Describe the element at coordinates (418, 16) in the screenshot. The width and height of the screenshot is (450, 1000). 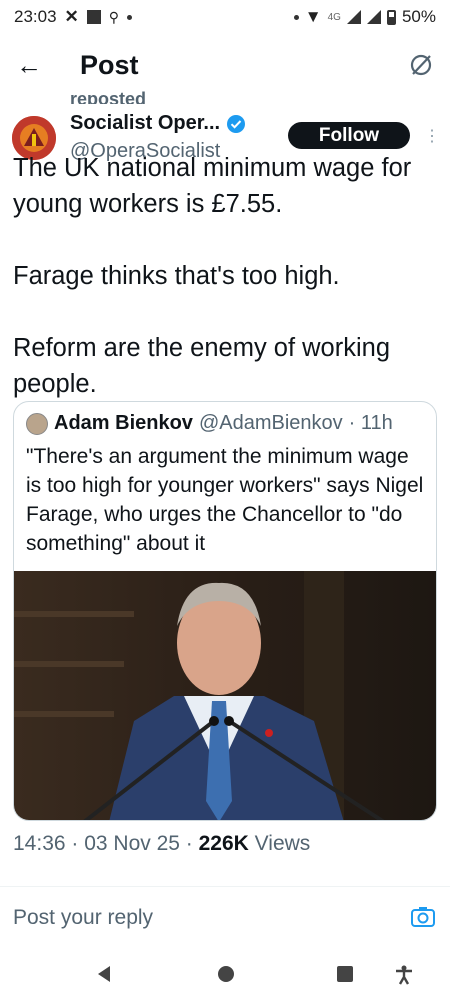
I see `battery-level: 50%` at that location.